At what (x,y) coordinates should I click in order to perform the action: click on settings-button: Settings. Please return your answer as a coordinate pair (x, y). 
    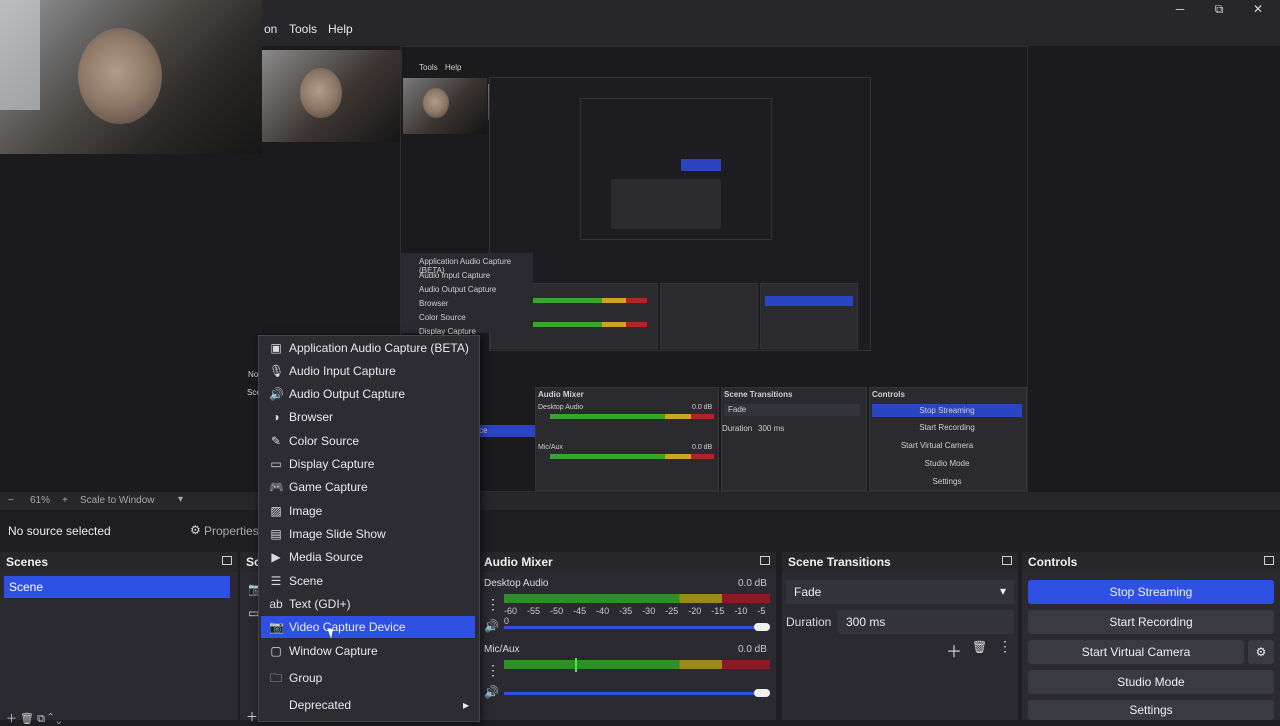
    Looking at the image, I should click on (1151, 710).